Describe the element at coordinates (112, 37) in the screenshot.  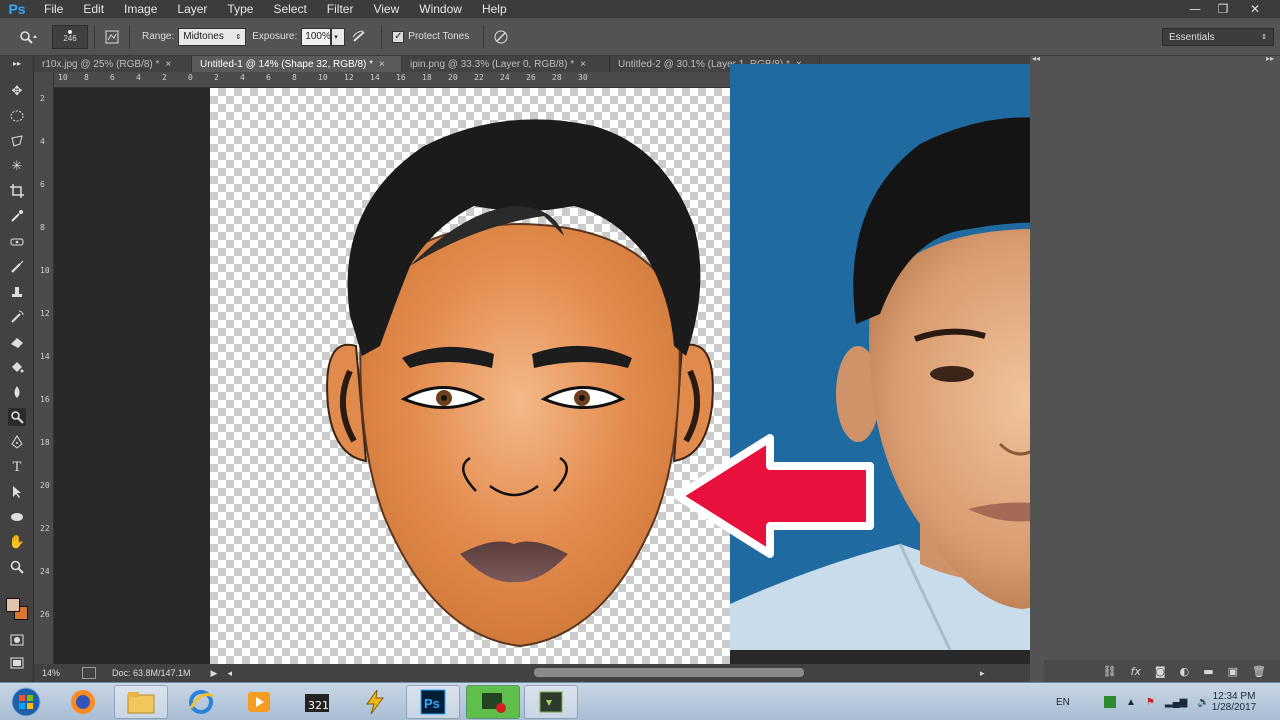
I see `brush-panel-toggle-icon` at that location.